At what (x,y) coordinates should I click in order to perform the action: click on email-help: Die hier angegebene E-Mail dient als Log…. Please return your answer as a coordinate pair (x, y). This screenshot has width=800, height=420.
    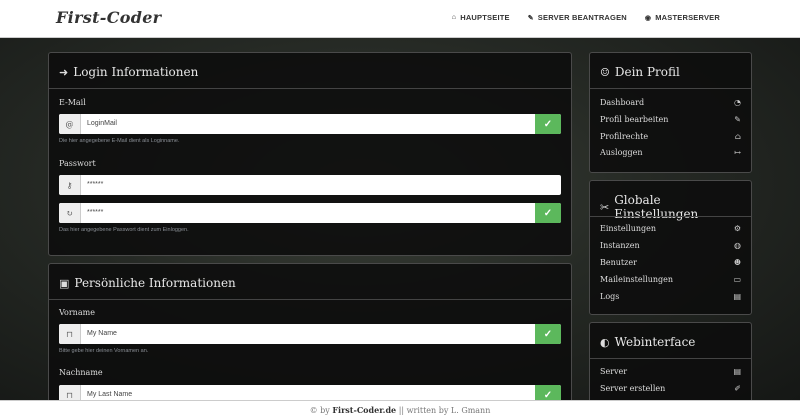
    Looking at the image, I should click on (119, 141).